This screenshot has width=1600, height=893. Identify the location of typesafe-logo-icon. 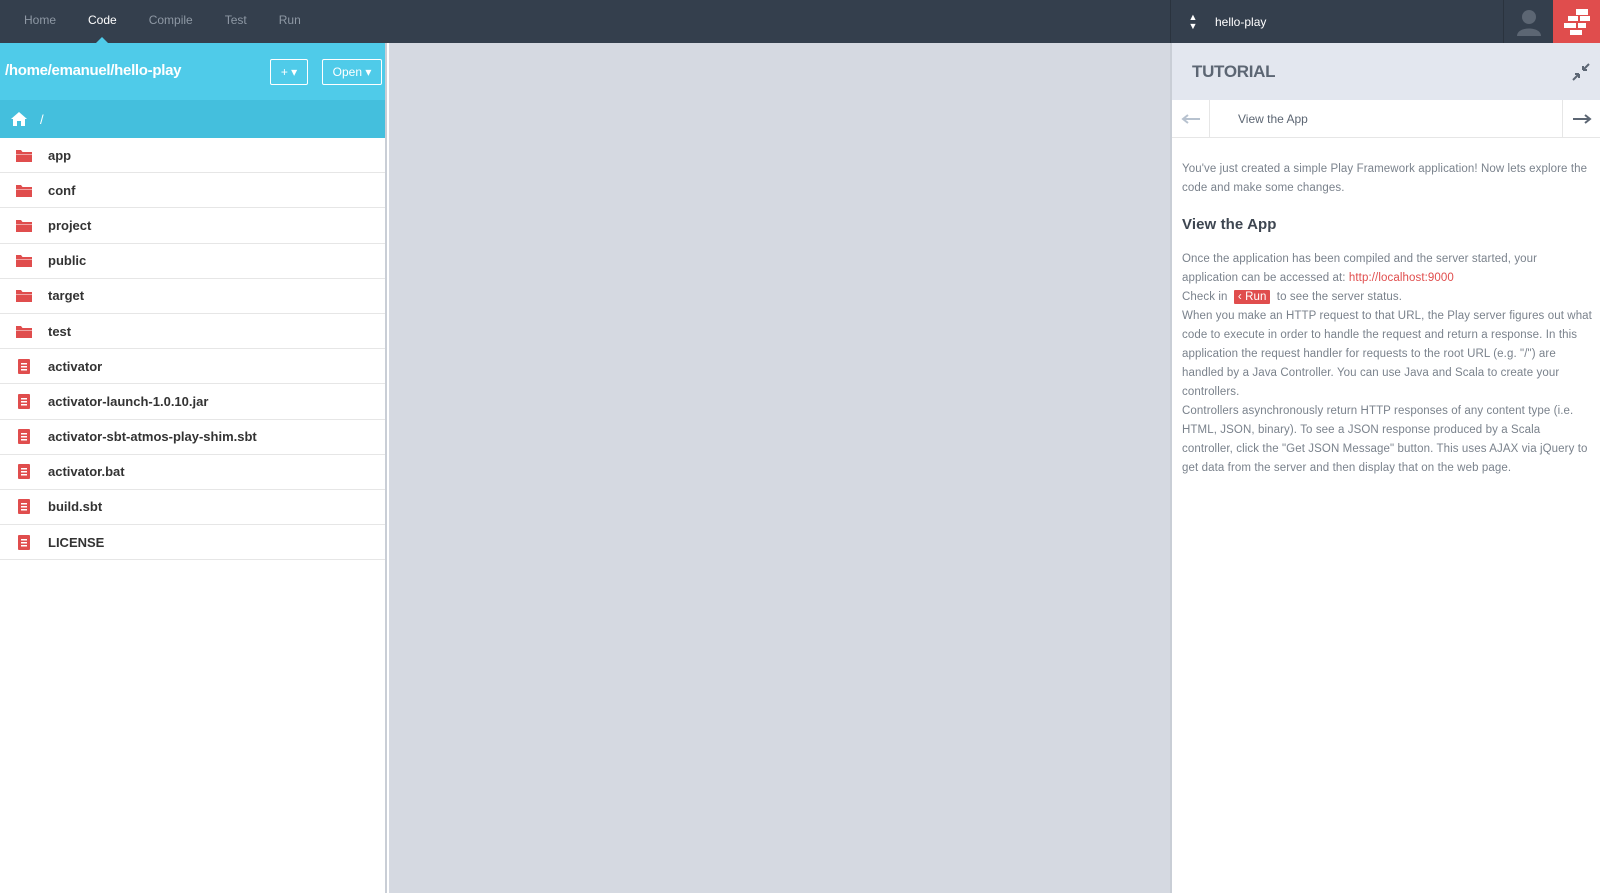
(1576, 21).